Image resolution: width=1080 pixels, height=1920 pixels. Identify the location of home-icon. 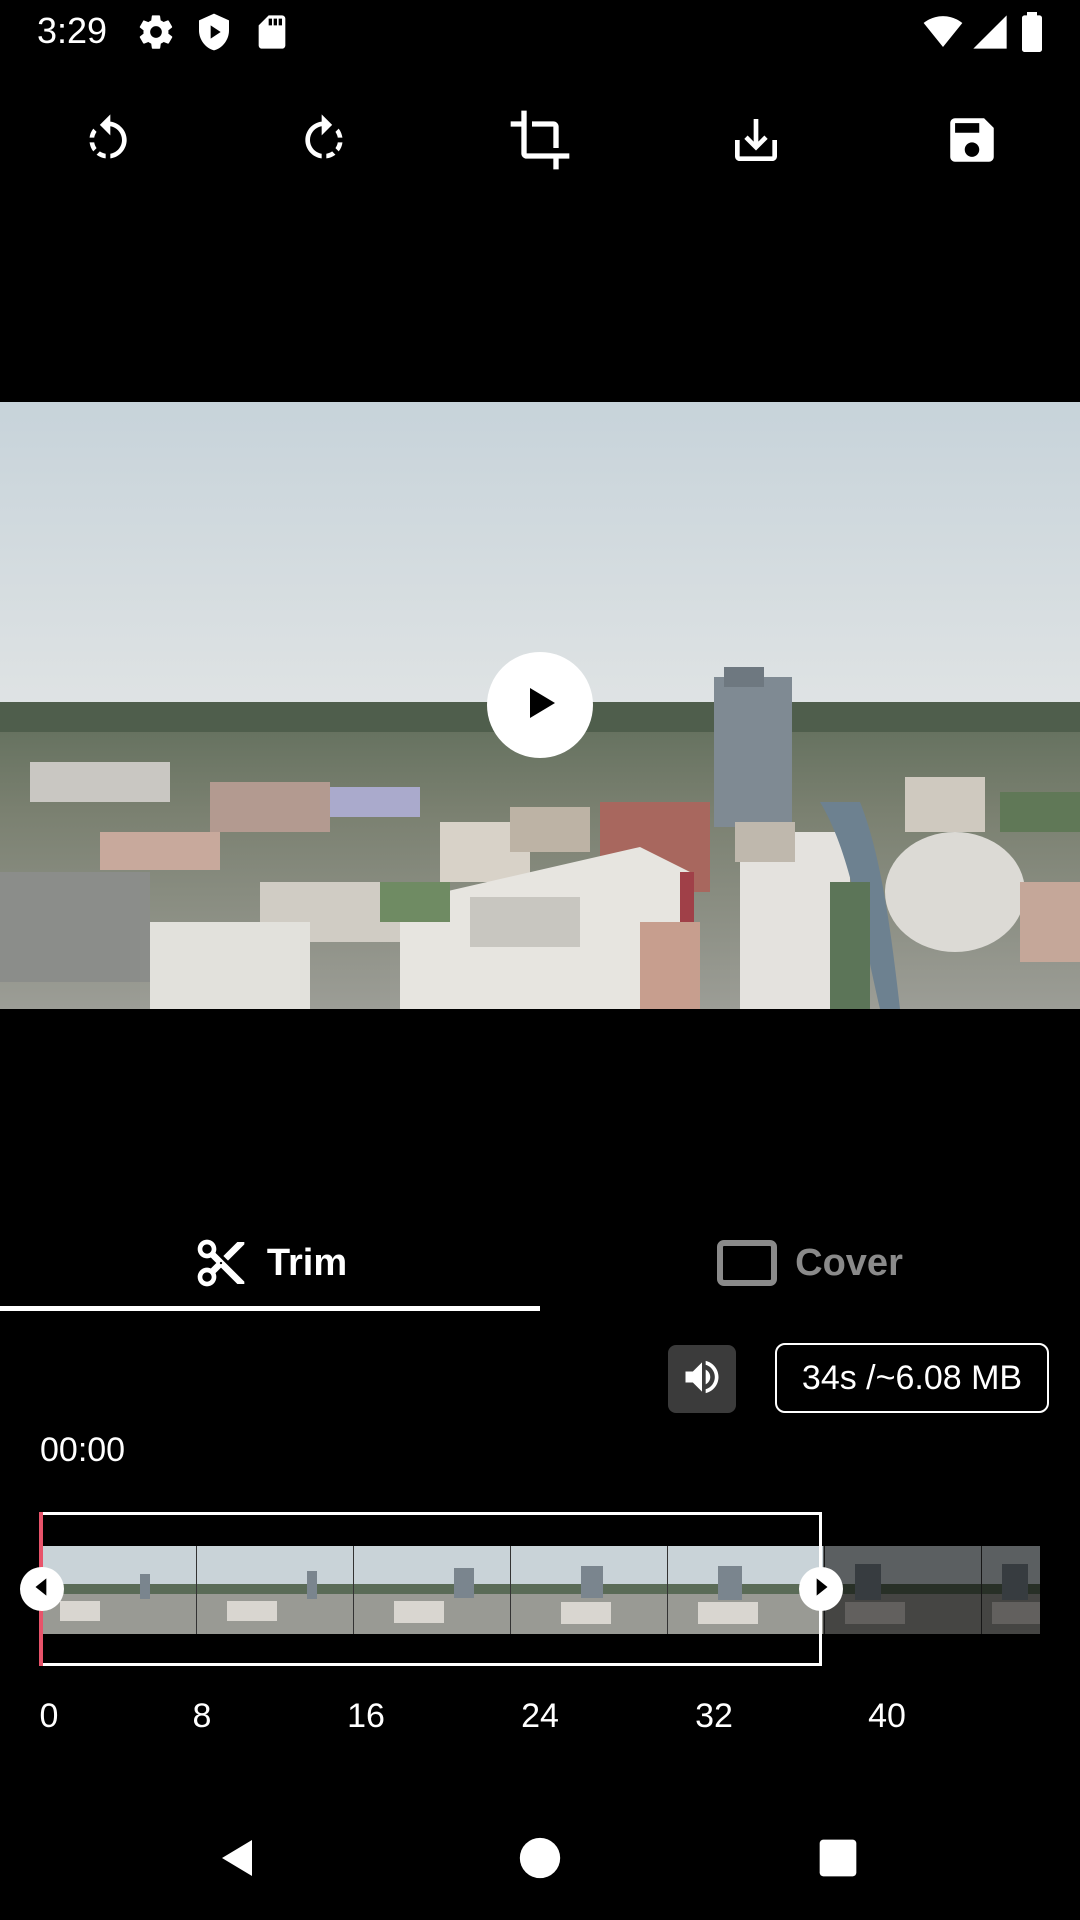
(540, 1860).